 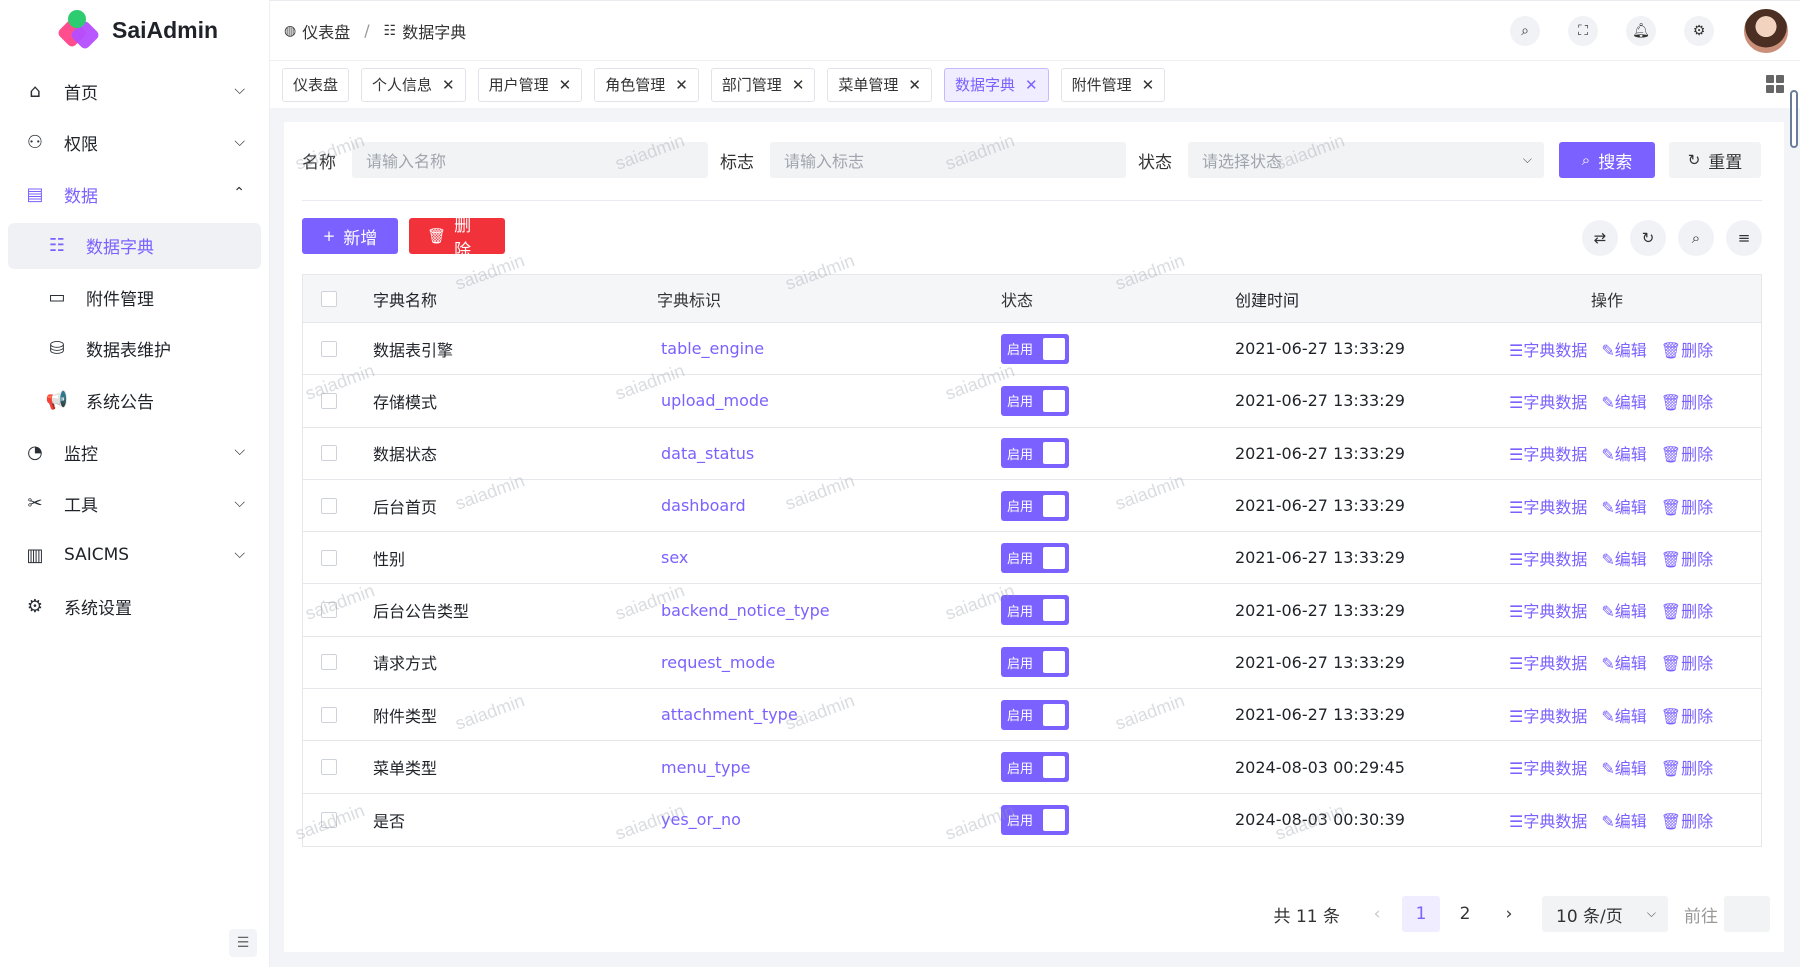 I want to click on sidebar-item-table-maintain: ⛁ 数据表维护, so click(x=134, y=349).